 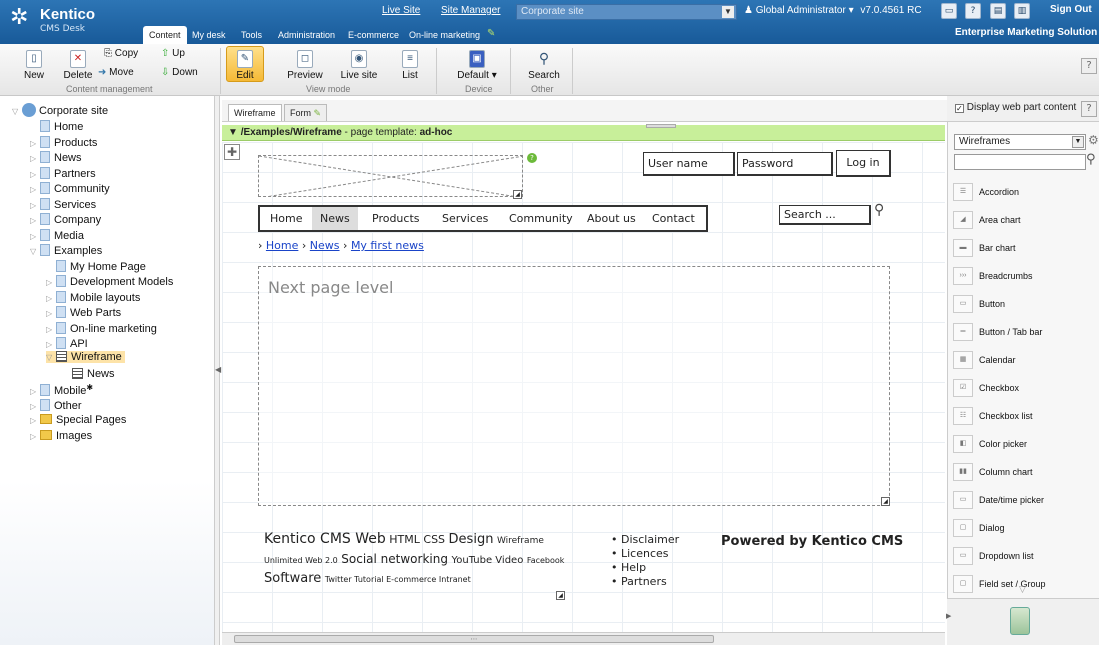 I want to click on web-part-calendar: ▦ Calendar, so click(x=1022, y=361).